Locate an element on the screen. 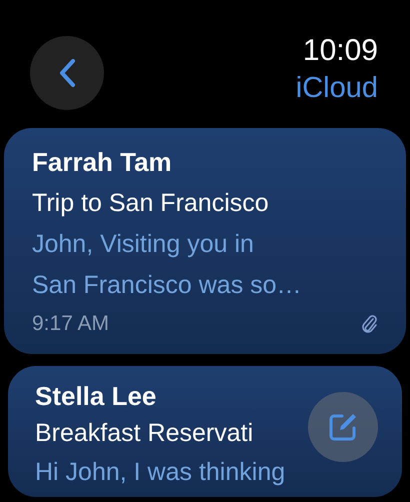 This screenshot has width=410, height=502. sender-name: Farrah Tam is located at coordinates (102, 162).